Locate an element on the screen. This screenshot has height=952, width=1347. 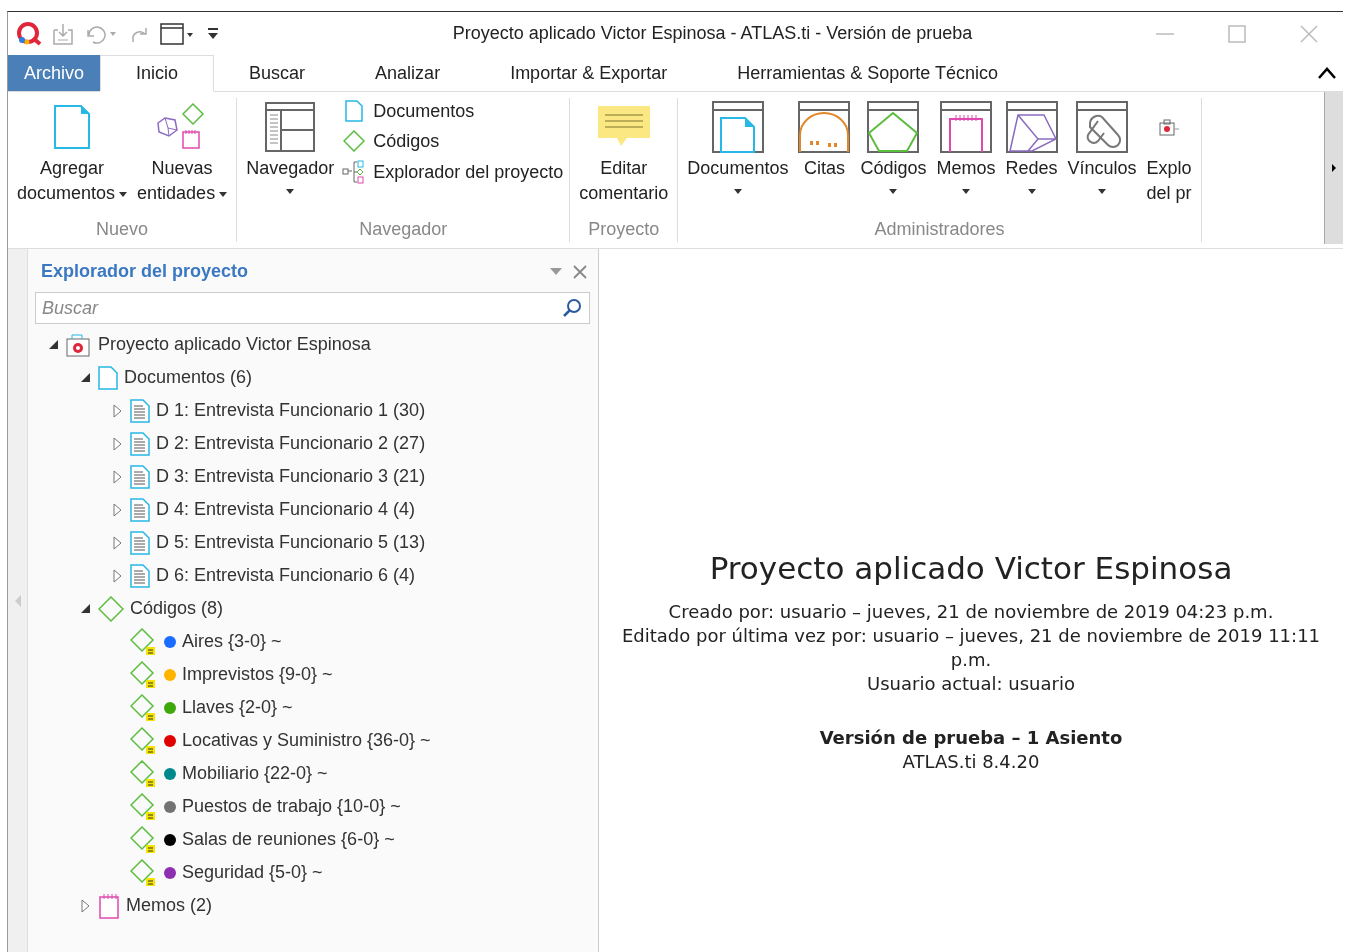
tree-item: Salas de reuniones {6-0} ~ is located at coordinates (288, 839).